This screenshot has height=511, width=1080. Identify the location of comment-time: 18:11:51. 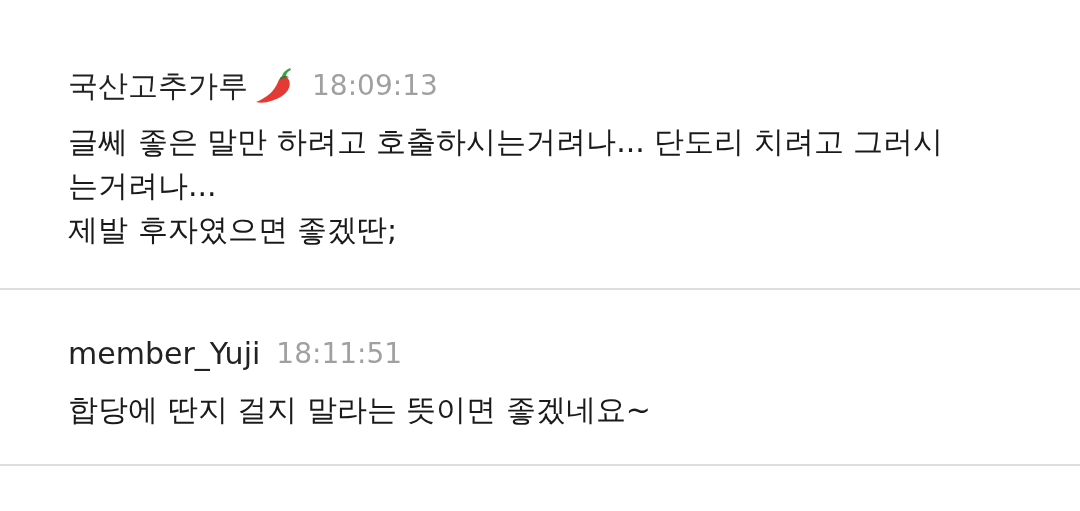
(339, 354).